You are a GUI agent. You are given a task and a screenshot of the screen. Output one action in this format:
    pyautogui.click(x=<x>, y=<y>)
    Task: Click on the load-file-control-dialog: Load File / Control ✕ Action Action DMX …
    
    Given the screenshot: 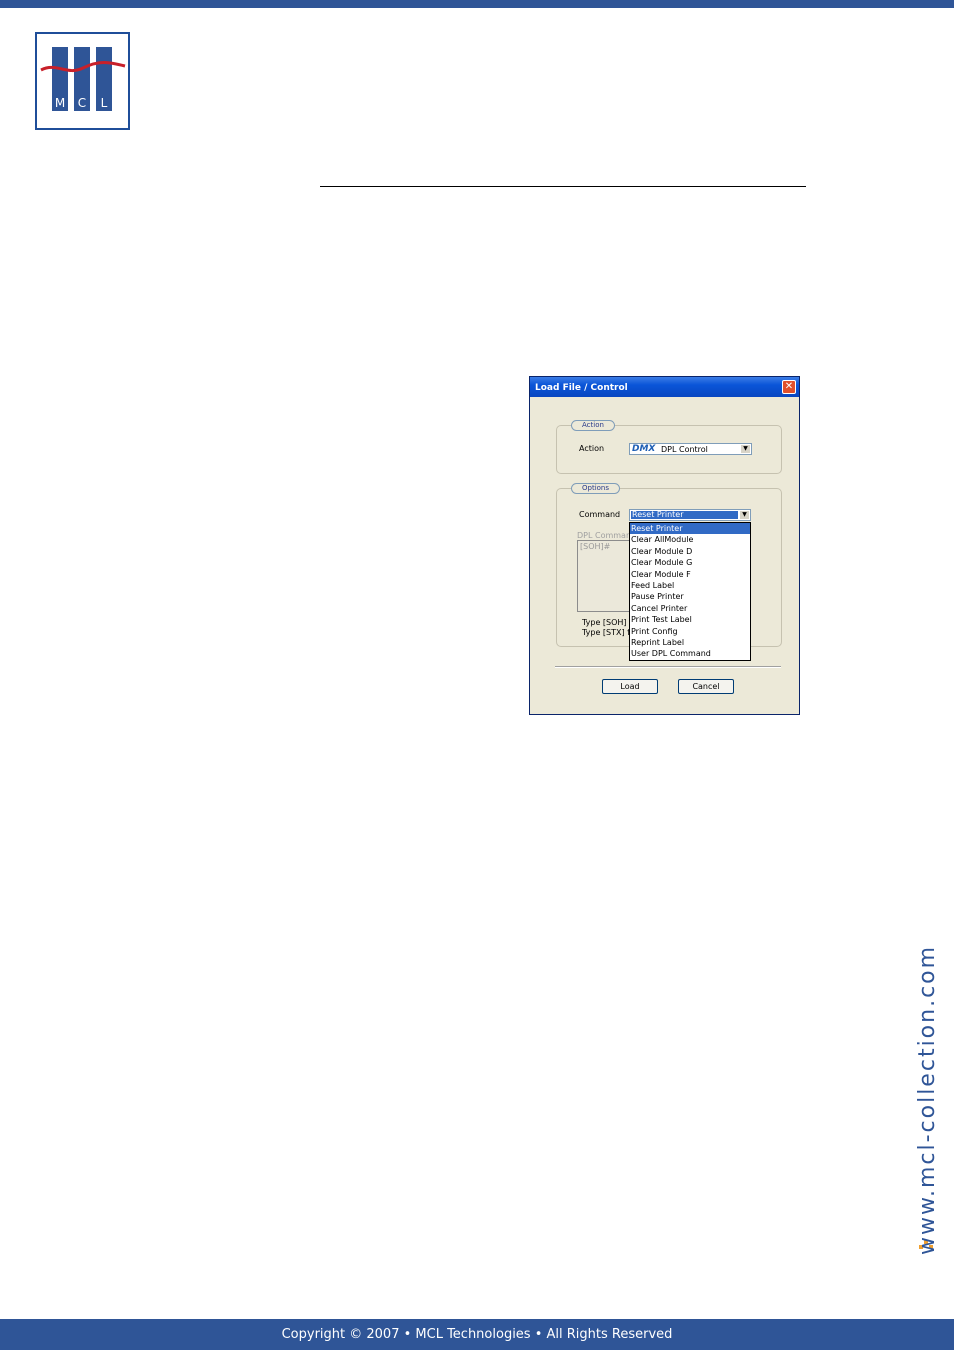 What is the action you would take?
    pyautogui.click(x=664, y=545)
    